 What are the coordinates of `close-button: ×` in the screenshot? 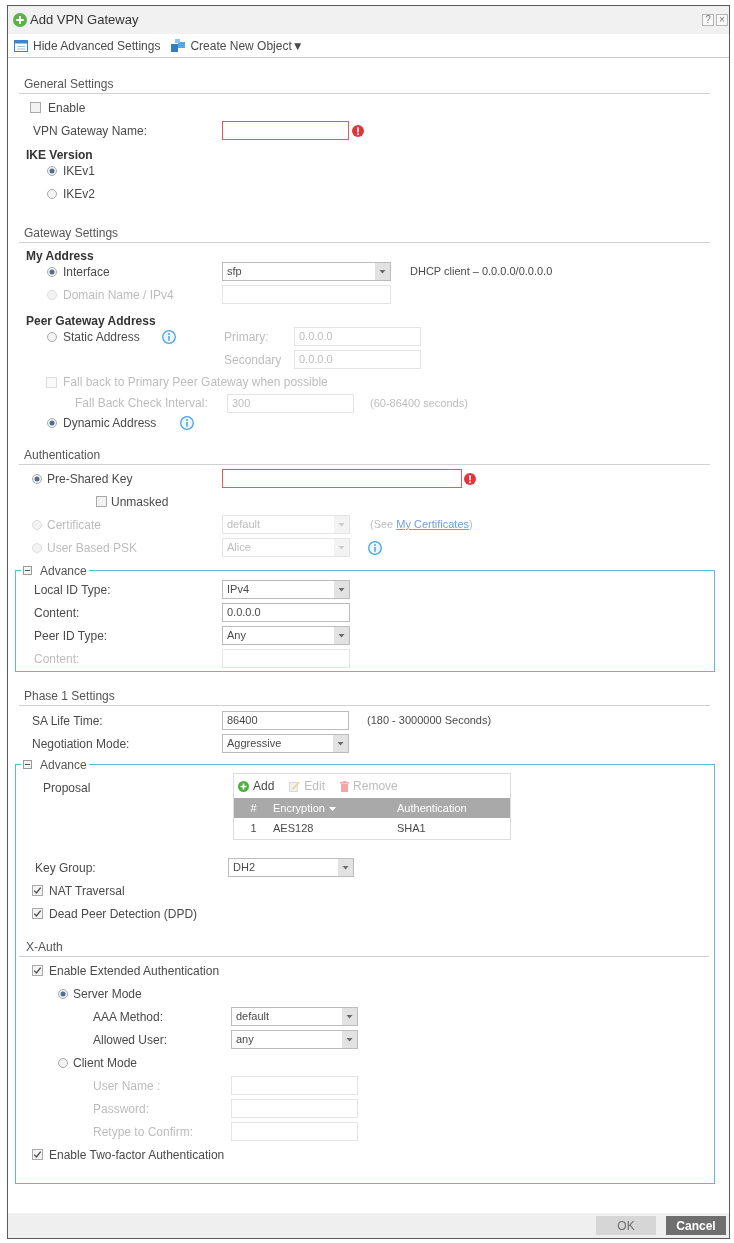 It's located at (722, 20).